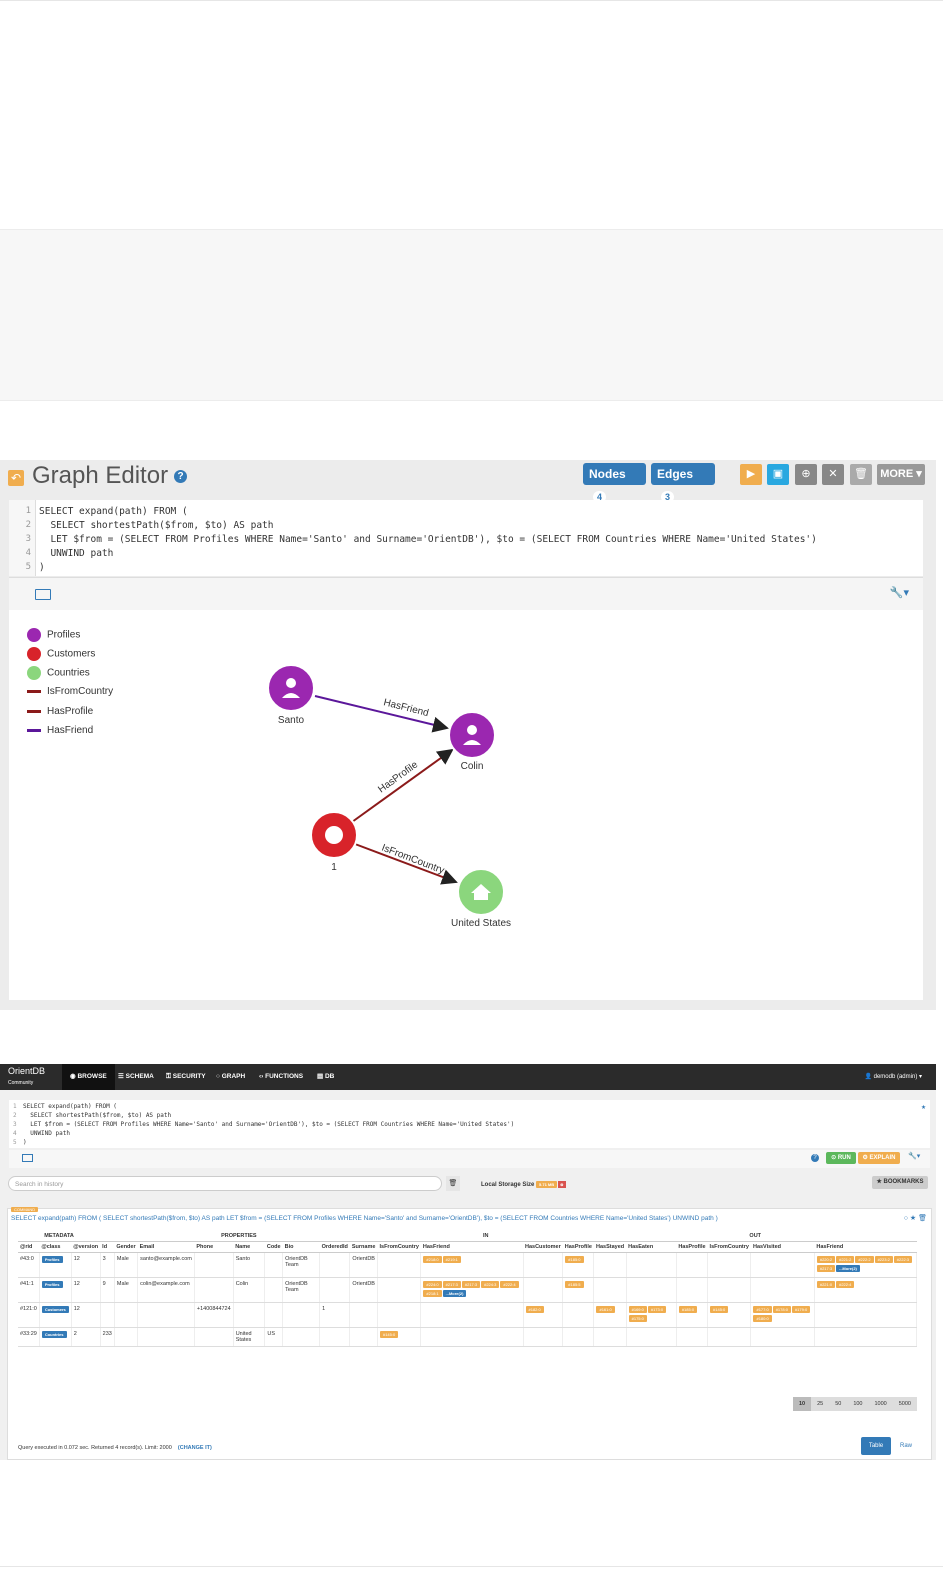 This screenshot has width=943, height=1580. What do you see at coordinates (833, 474) in the screenshot?
I see `fullscreen-icon: ✕` at bounding box center [833, 474].